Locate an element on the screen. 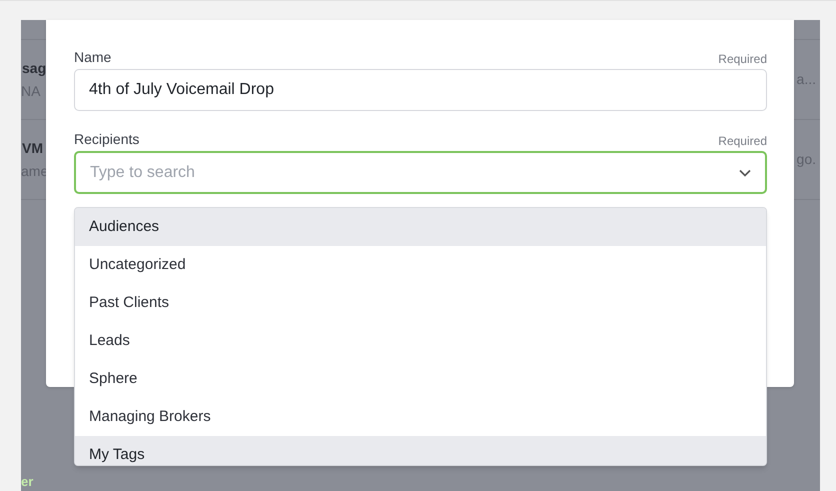 The image size is (836, 491). group-header: Audiences is located at coordinates (420, 227).